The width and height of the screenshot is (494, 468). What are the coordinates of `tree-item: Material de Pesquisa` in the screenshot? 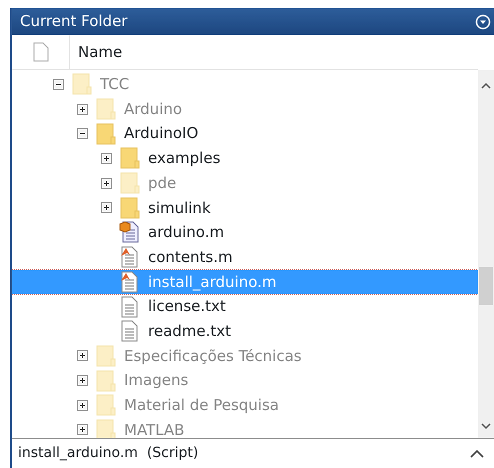 It's located at (245, 405).